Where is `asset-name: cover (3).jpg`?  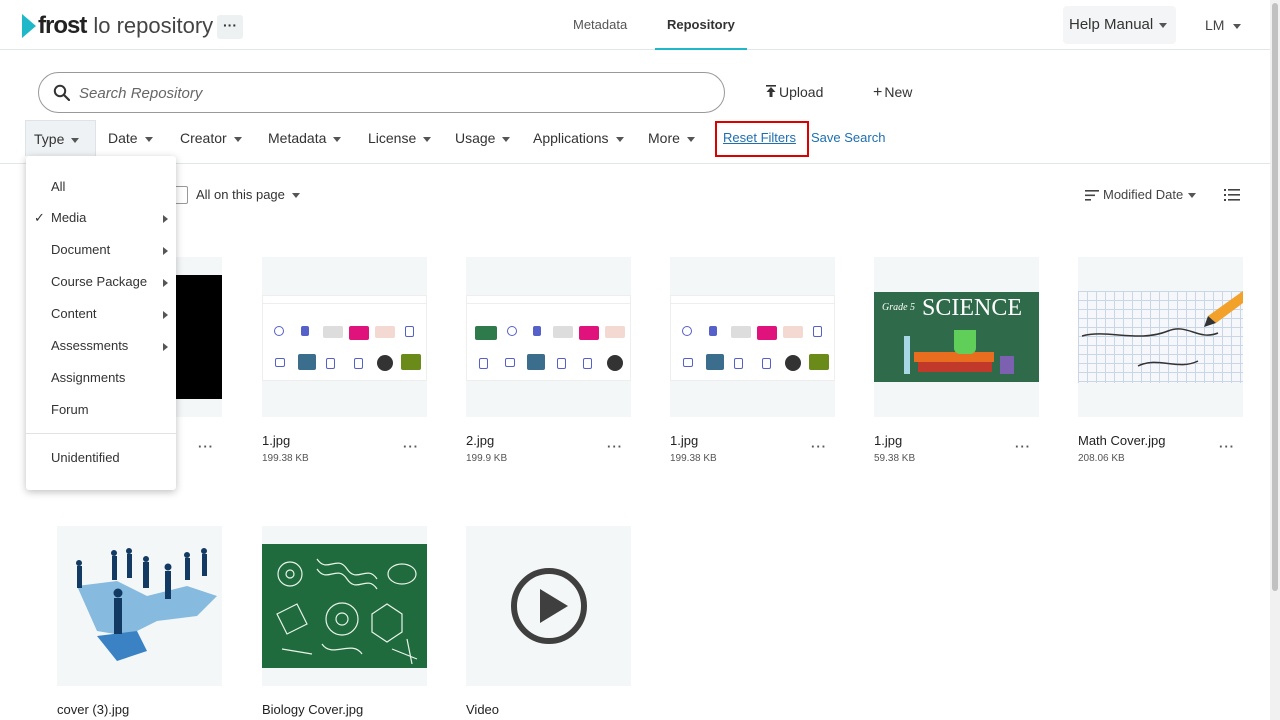
asset-name: cover (3).jpg is located at coordinates (93, 709).